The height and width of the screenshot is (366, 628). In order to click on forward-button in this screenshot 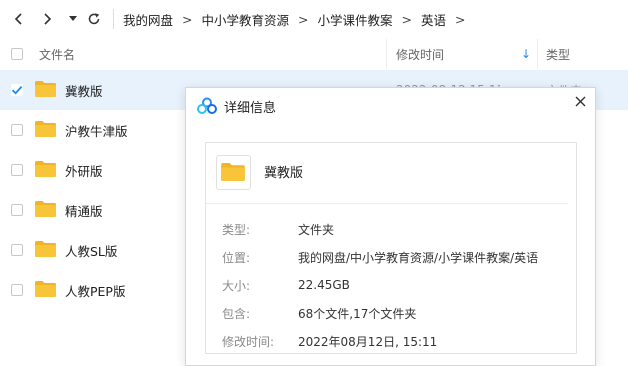, I will do `click(47, 19)`.